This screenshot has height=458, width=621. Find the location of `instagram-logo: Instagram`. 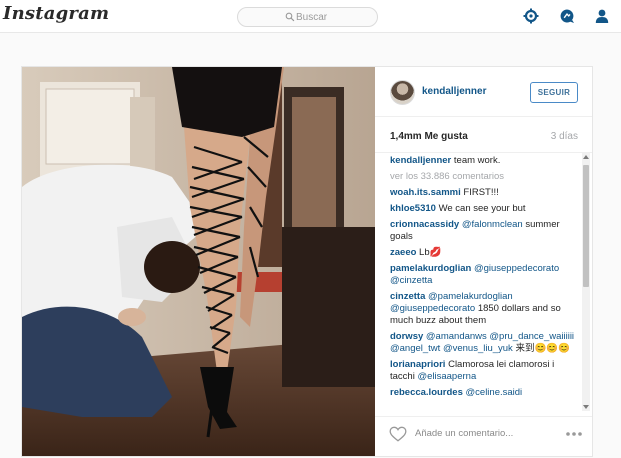

instagram-logo: Instagram is located at coordinates (56, 13).